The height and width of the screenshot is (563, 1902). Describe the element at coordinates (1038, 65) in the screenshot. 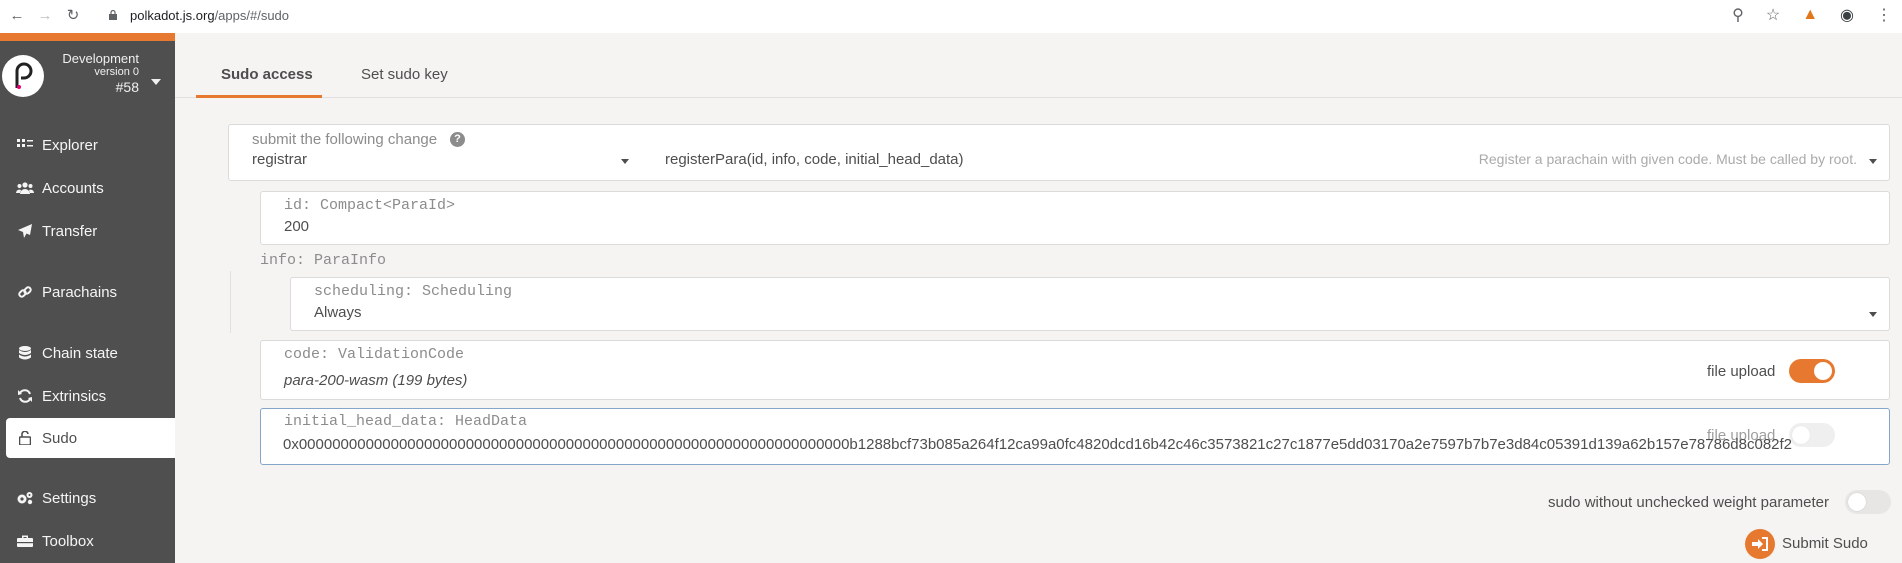

I see `tab-bar: Sudo access Set sudo key` at that location.